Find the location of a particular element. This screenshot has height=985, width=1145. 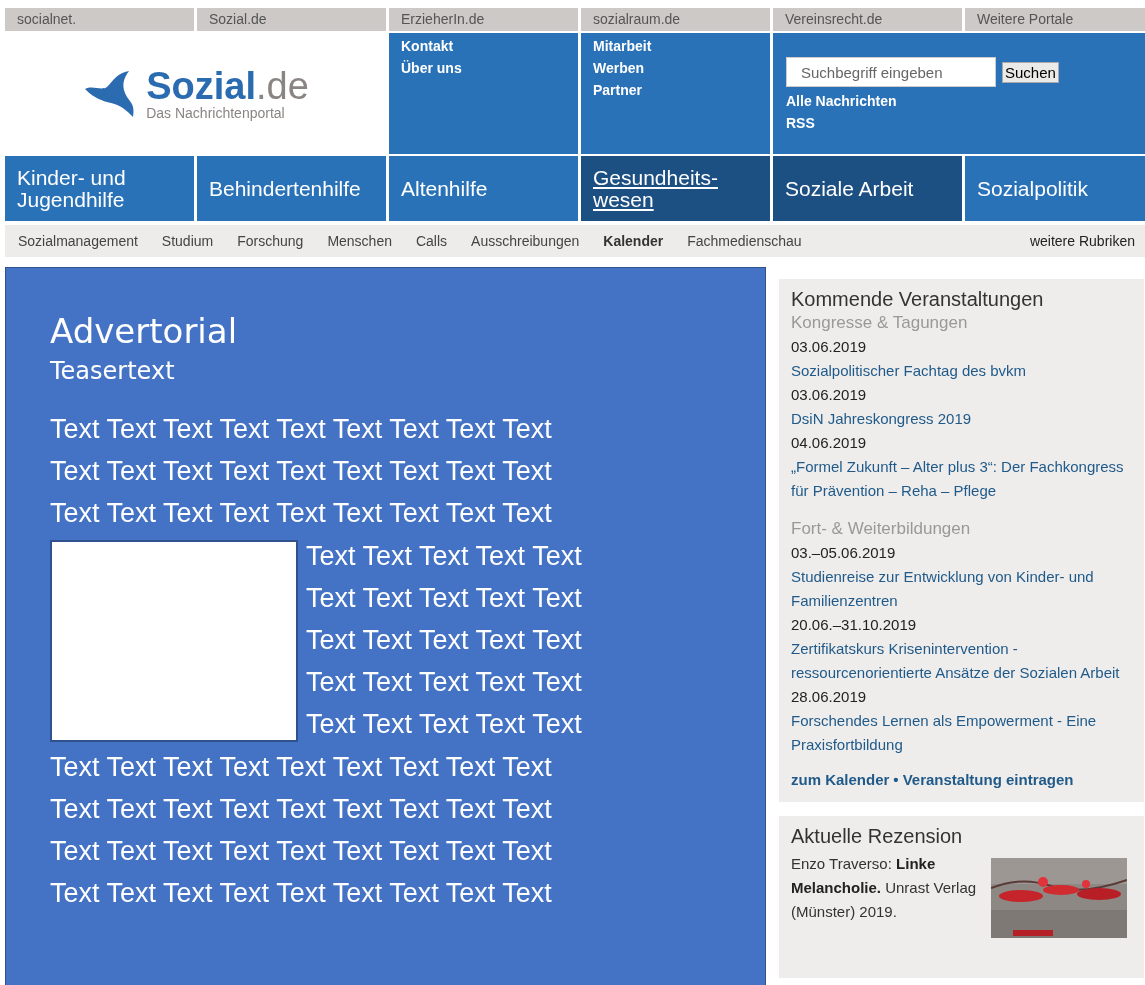

subnav-link: Kalender is located at coordinates (633, 241).